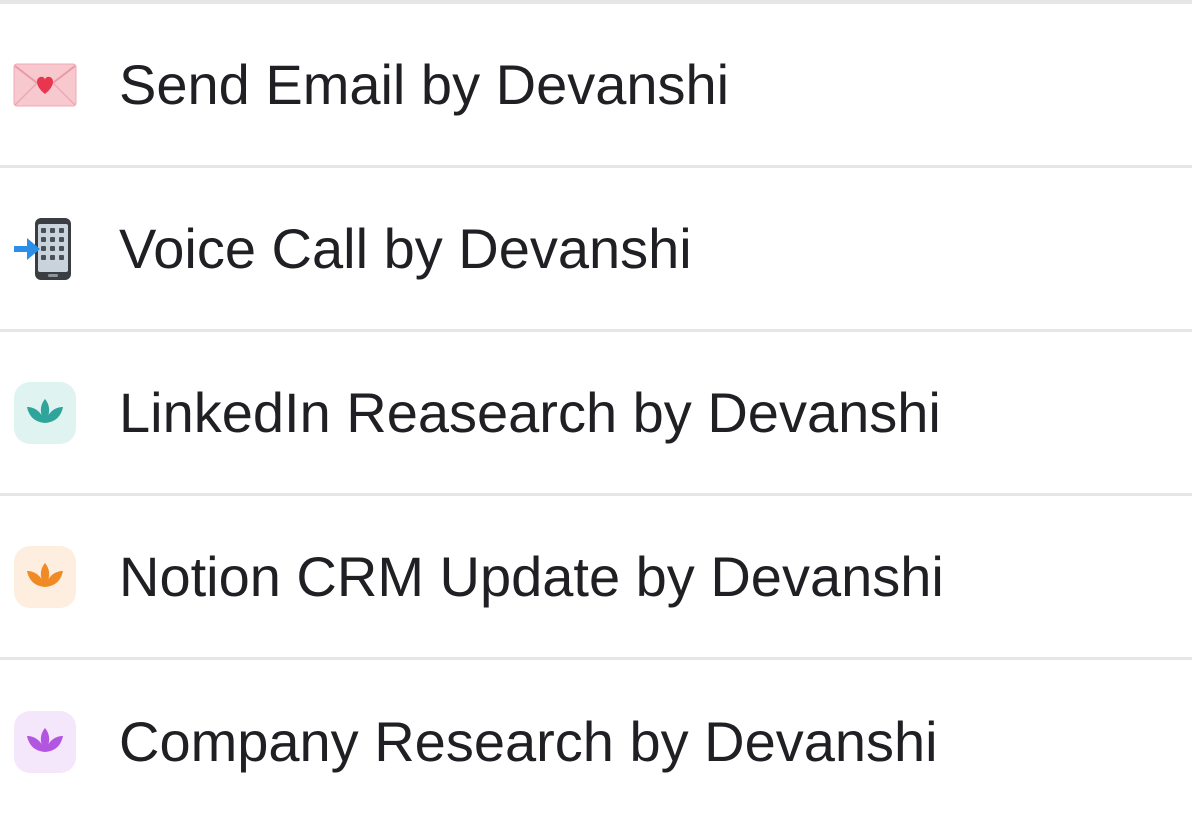  Describe the element at coordinates (45, 413) in the screenshot. I see `teal-lotus-icon` at that location.